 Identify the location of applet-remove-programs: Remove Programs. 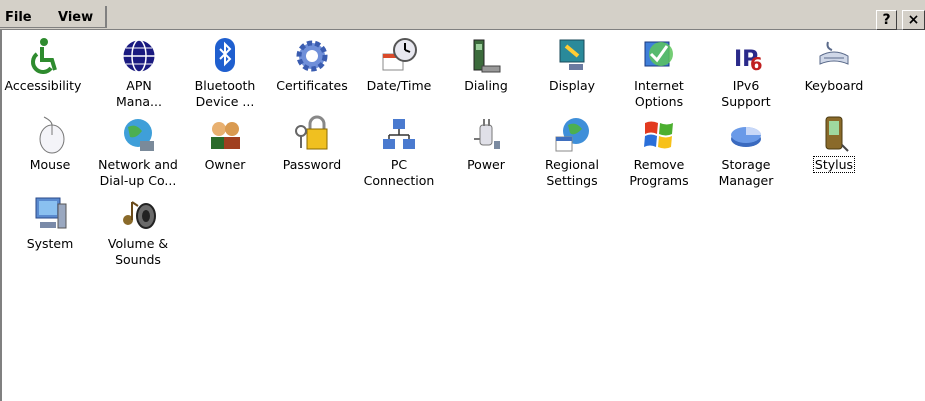
(659, 152).